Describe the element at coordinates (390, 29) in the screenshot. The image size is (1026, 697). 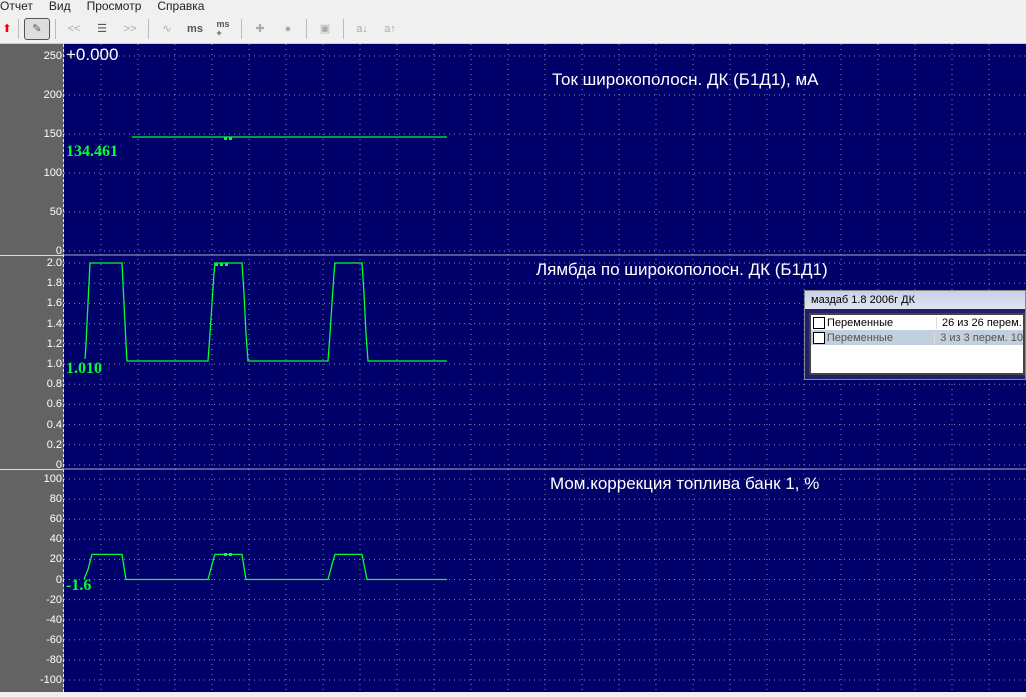
I see `sort-up-button: a↑` at that location.